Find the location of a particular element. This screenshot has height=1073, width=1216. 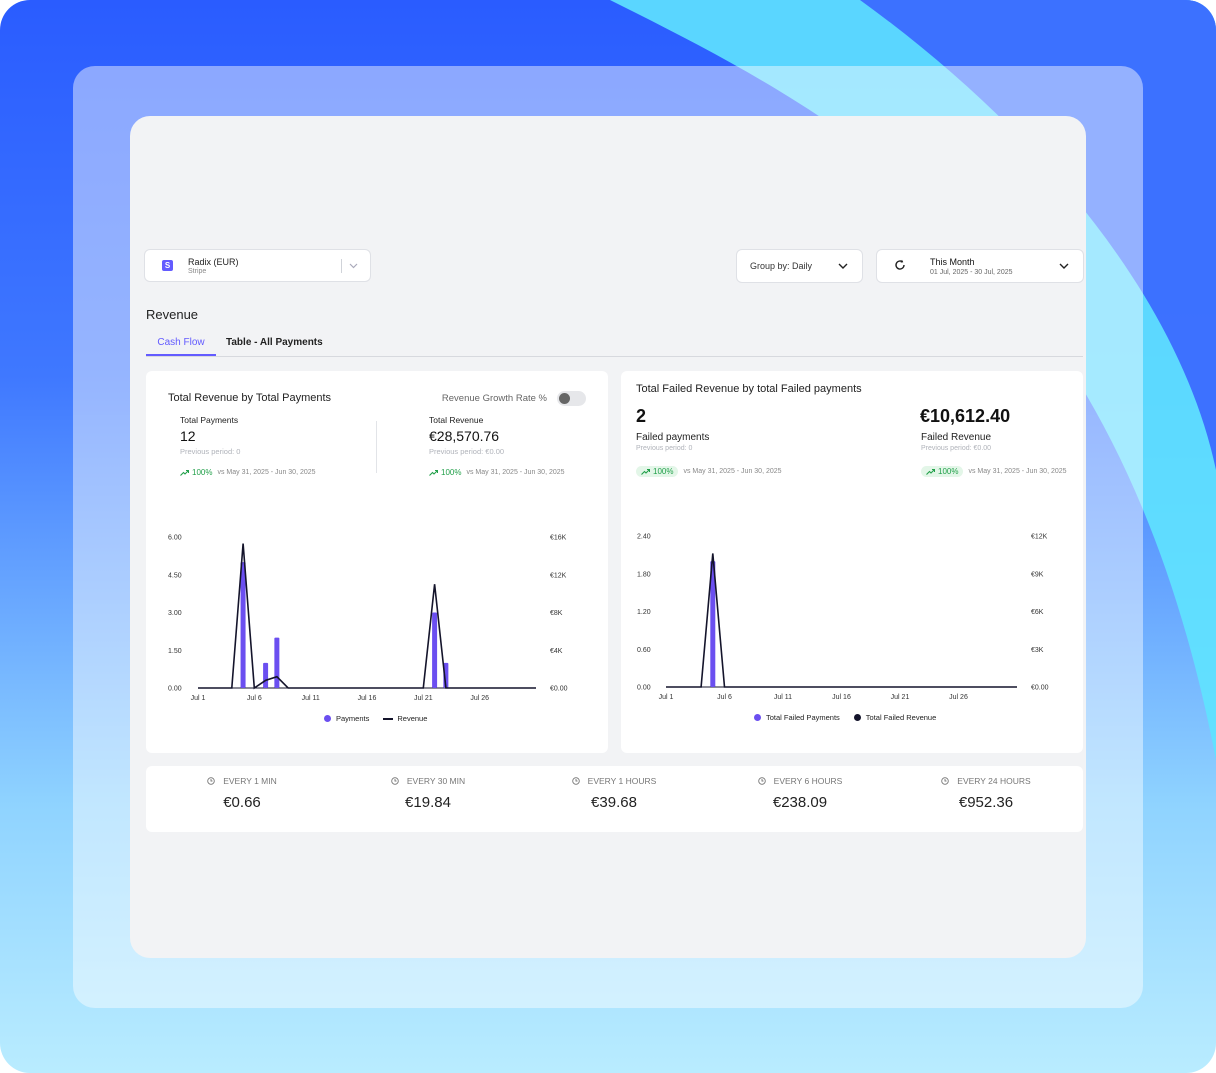

page-title: Revenue is located at coordinates (172, 314).